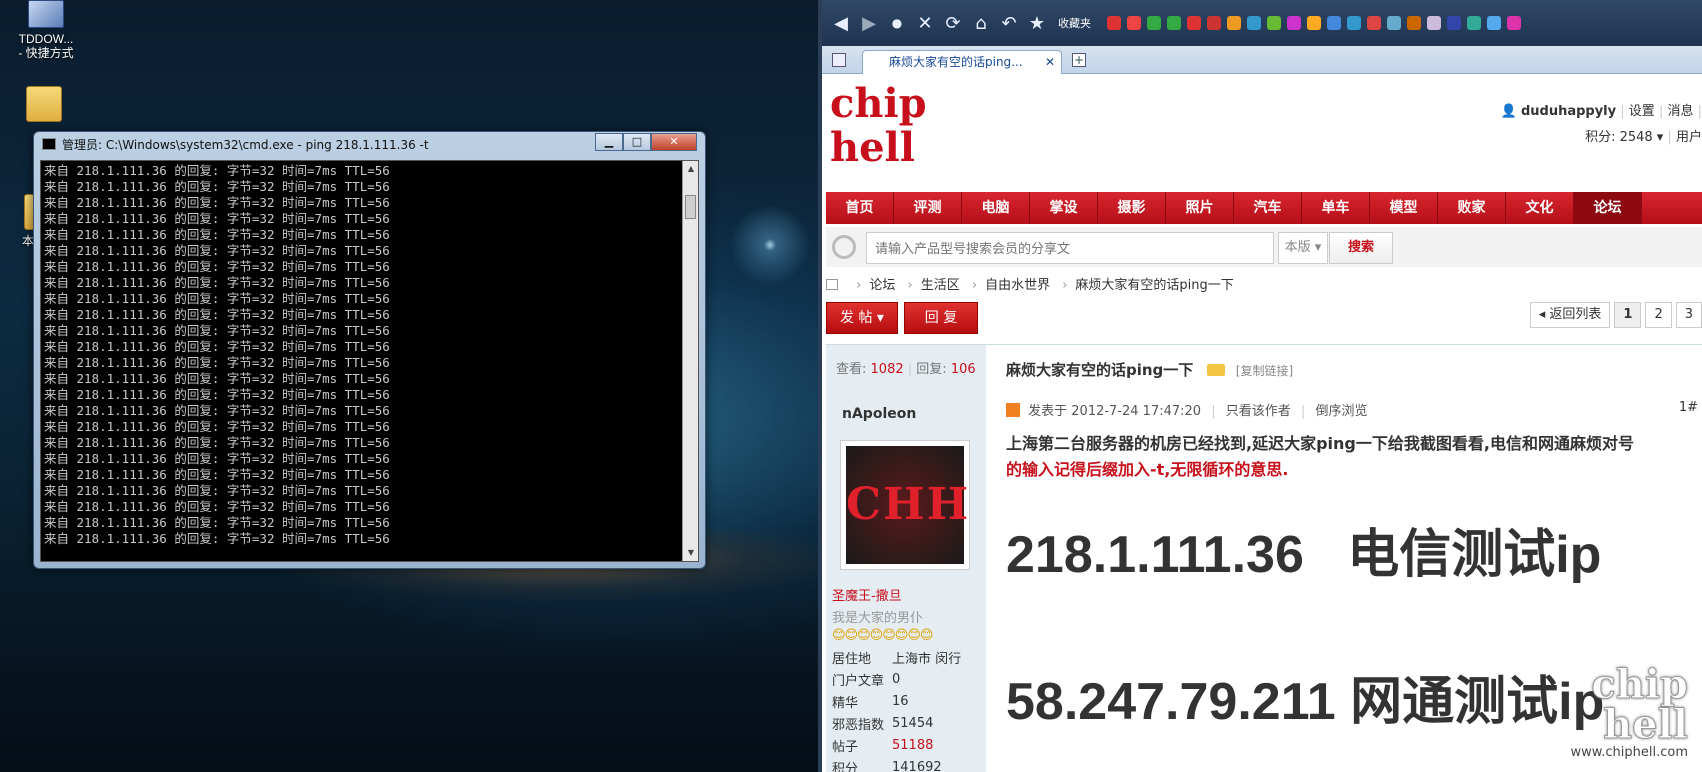 The height and width of the screenshot is (772, 1702). What do you see at coordinates (1680, 111) in the screenshot?
I see `messages-link: 消息` at bounding box center [1680, 111].